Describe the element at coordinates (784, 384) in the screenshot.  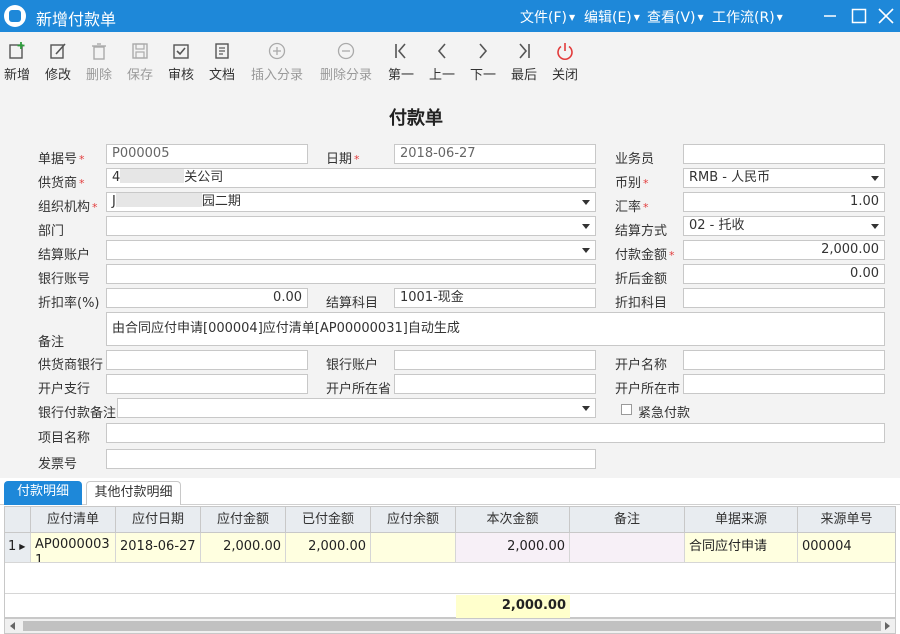
I see `city-field` at that location.